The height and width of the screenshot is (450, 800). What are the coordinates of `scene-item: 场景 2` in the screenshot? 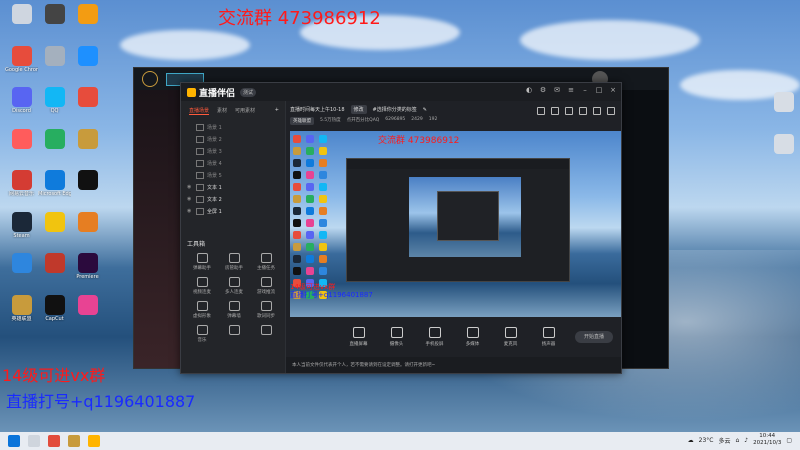 It's located at (233, 139).